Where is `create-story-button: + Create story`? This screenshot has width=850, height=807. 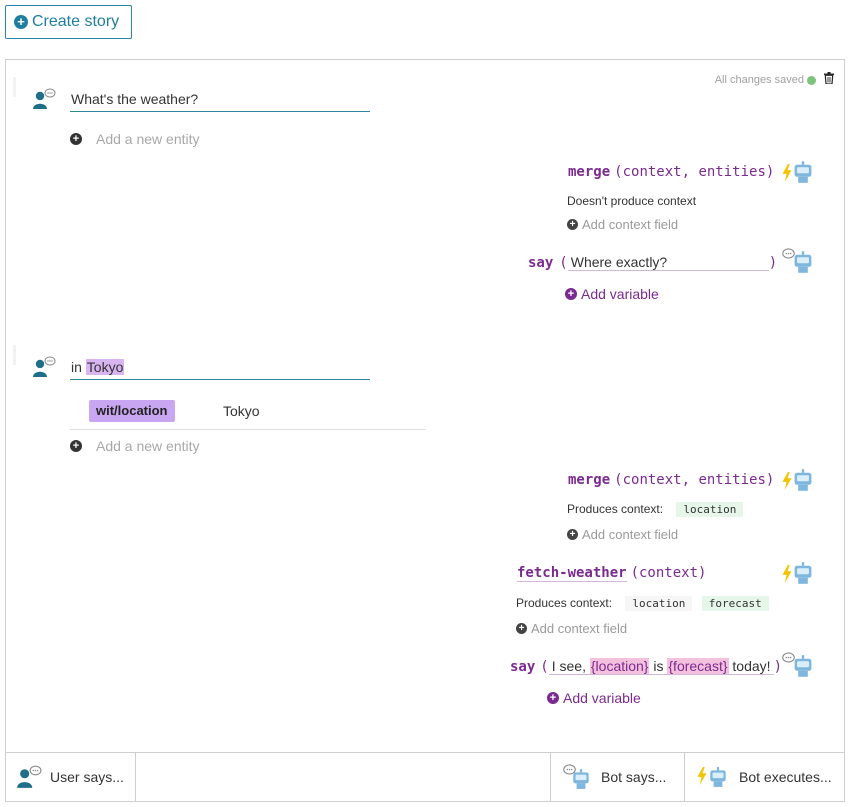 create-story-button: + Create story is located at coordinates (68, 22).